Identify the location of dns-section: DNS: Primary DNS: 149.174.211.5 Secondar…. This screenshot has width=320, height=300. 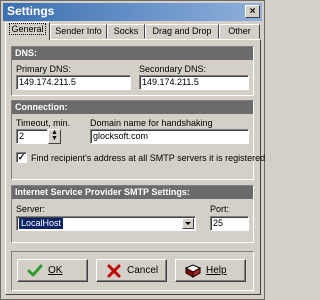
(132, 71).